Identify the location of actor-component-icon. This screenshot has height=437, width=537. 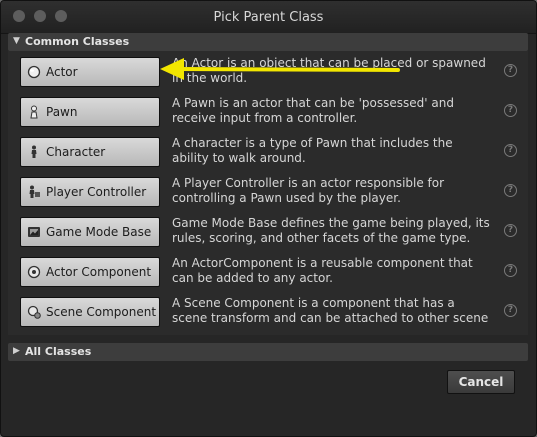
(34, 272).